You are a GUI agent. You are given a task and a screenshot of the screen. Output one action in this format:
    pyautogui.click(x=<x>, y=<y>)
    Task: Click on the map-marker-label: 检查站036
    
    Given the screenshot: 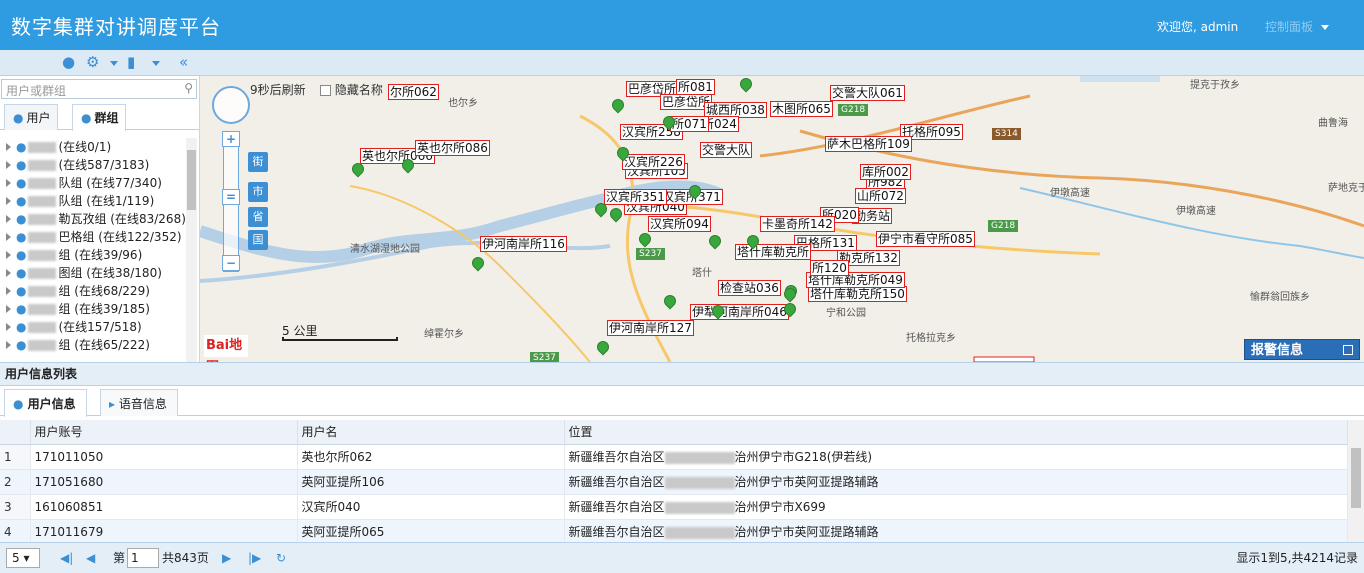 What is the action you would take?
    pyautogui.click(x=749, y=288)
    